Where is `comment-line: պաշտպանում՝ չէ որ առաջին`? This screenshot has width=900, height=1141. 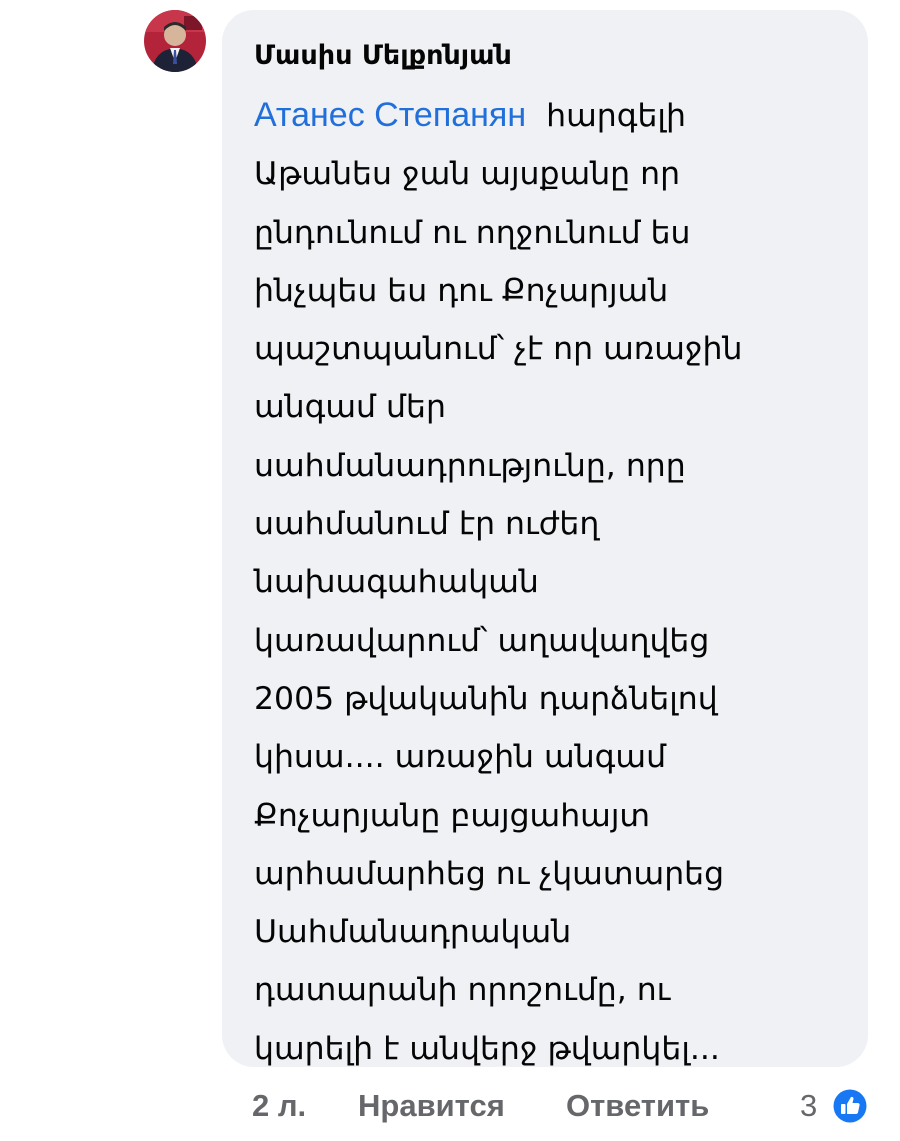
comment-line: պաշտպանում՝ չէ որ առաջին is located at coordinates (498, 349).